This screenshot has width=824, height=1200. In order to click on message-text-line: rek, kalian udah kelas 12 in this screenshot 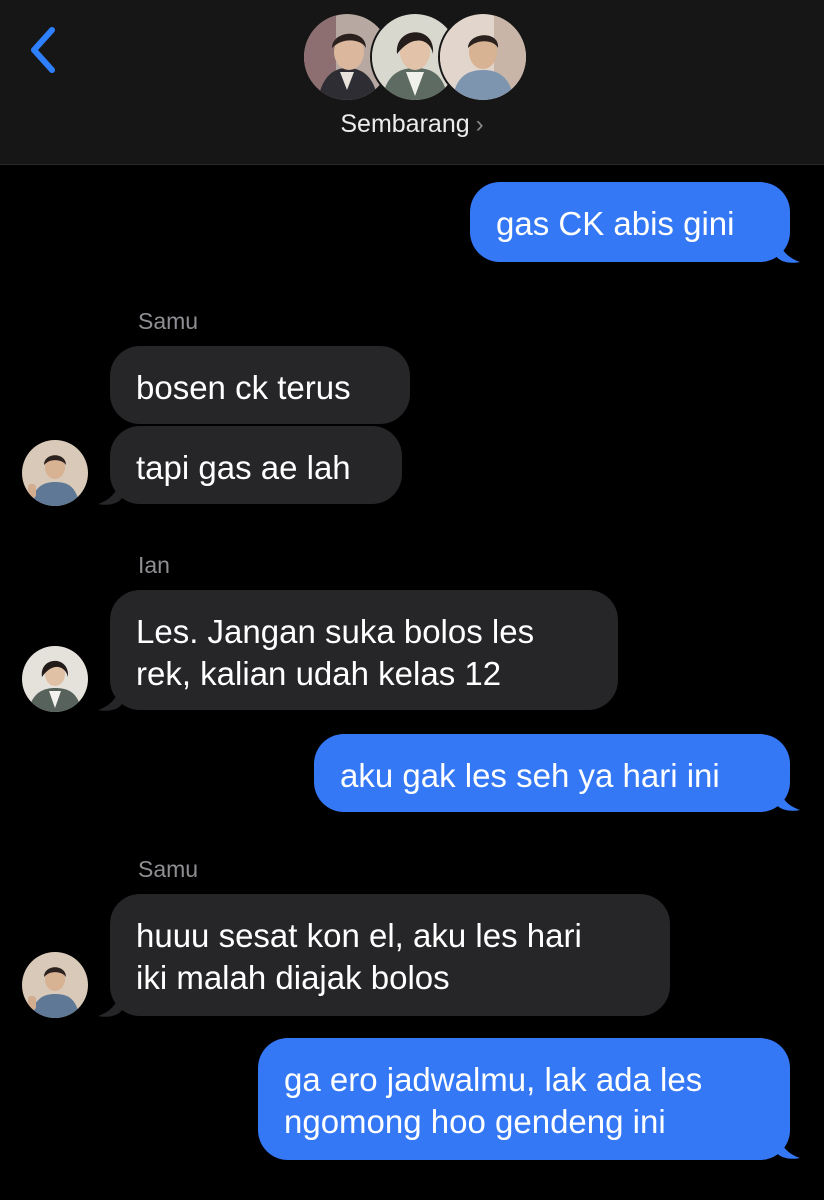, I will do `click(319, 673)`.